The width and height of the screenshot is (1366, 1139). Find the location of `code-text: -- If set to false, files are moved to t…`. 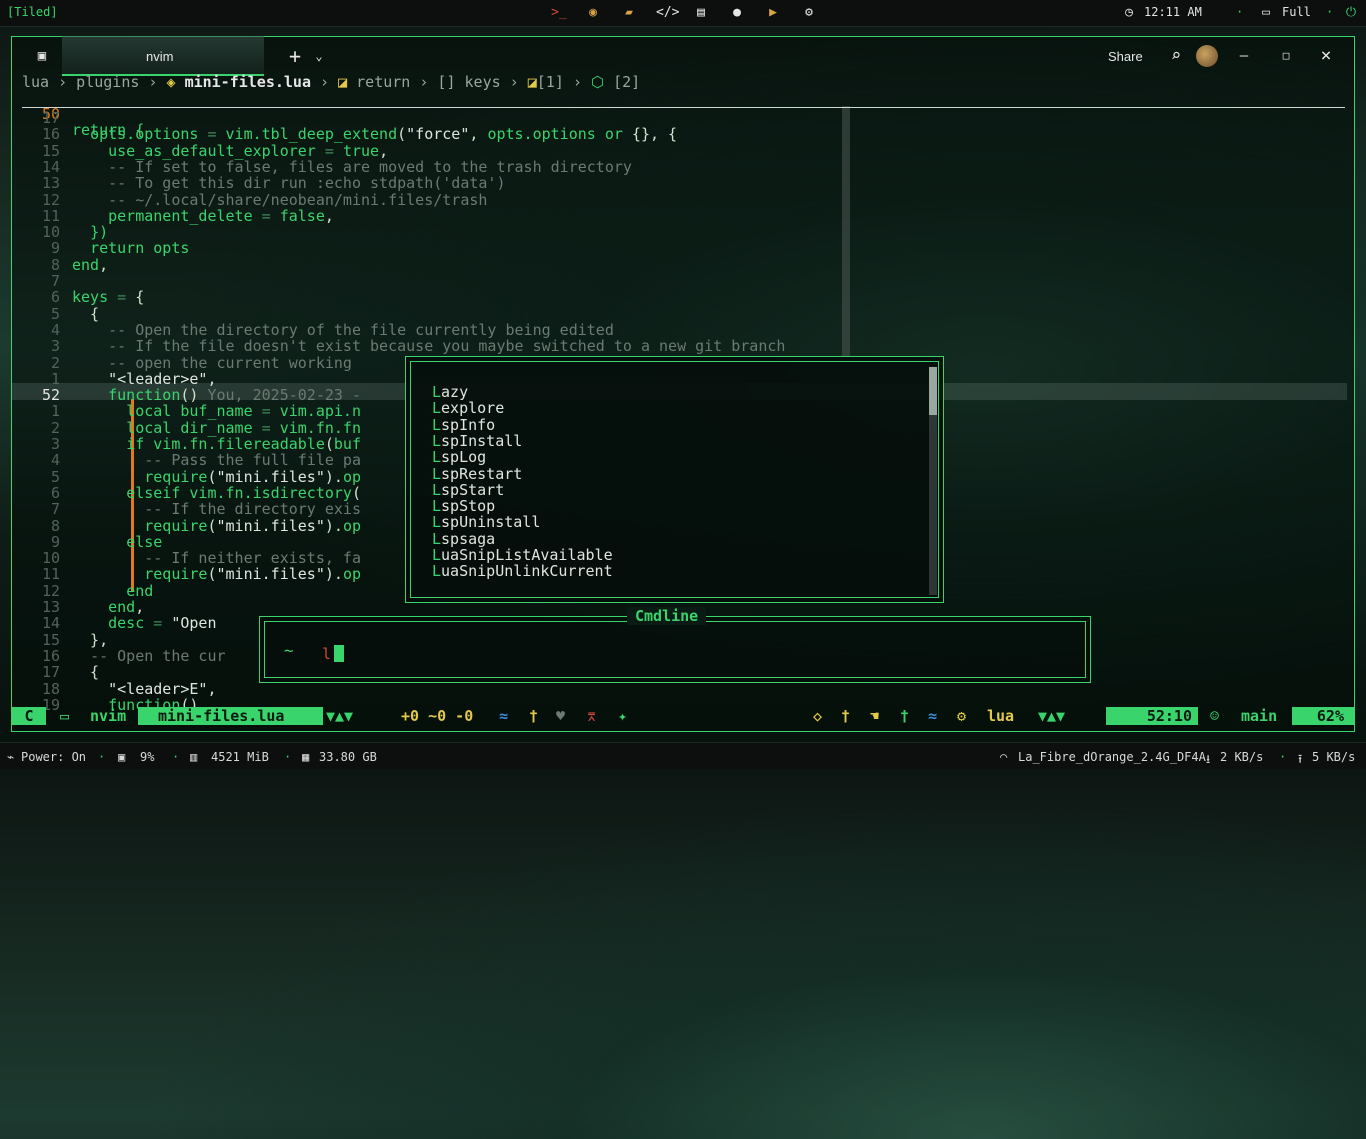

code-text: -- If set to false, files are moved to t… is located at coordinates (370, 166).